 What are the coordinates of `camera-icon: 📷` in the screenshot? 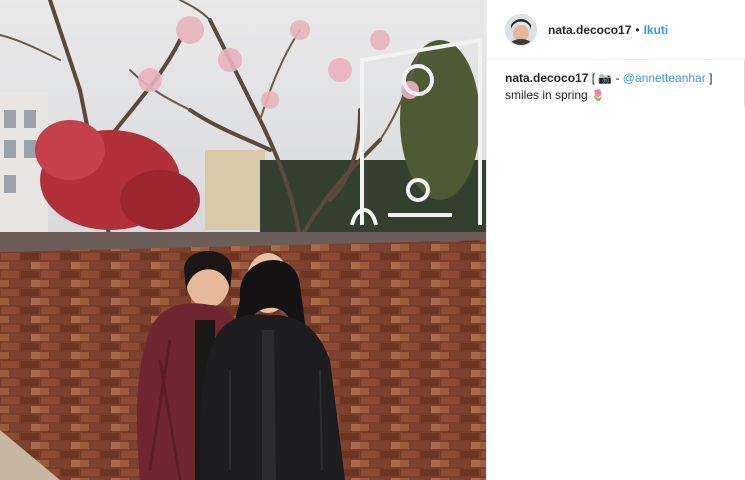 It's located at (605, 79).